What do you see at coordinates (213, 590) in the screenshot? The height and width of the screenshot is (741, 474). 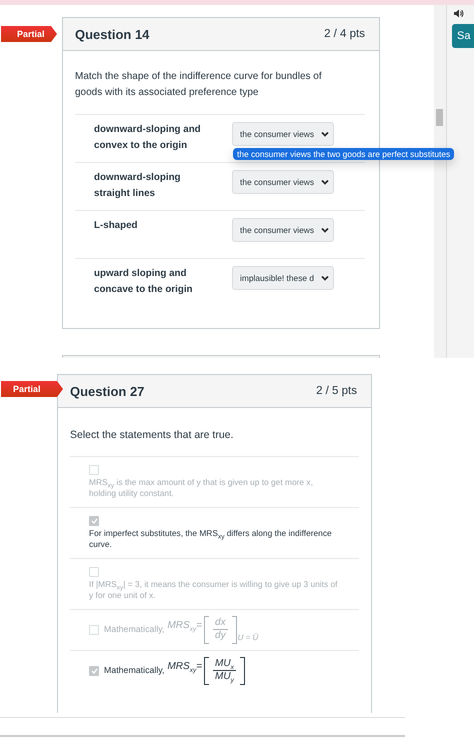 I see `option-text: If |MRS$_{xy}$| = 3, it means the consumer is willing to give up 3 units of y for one unit of x.` at bounding box center [213, 590].